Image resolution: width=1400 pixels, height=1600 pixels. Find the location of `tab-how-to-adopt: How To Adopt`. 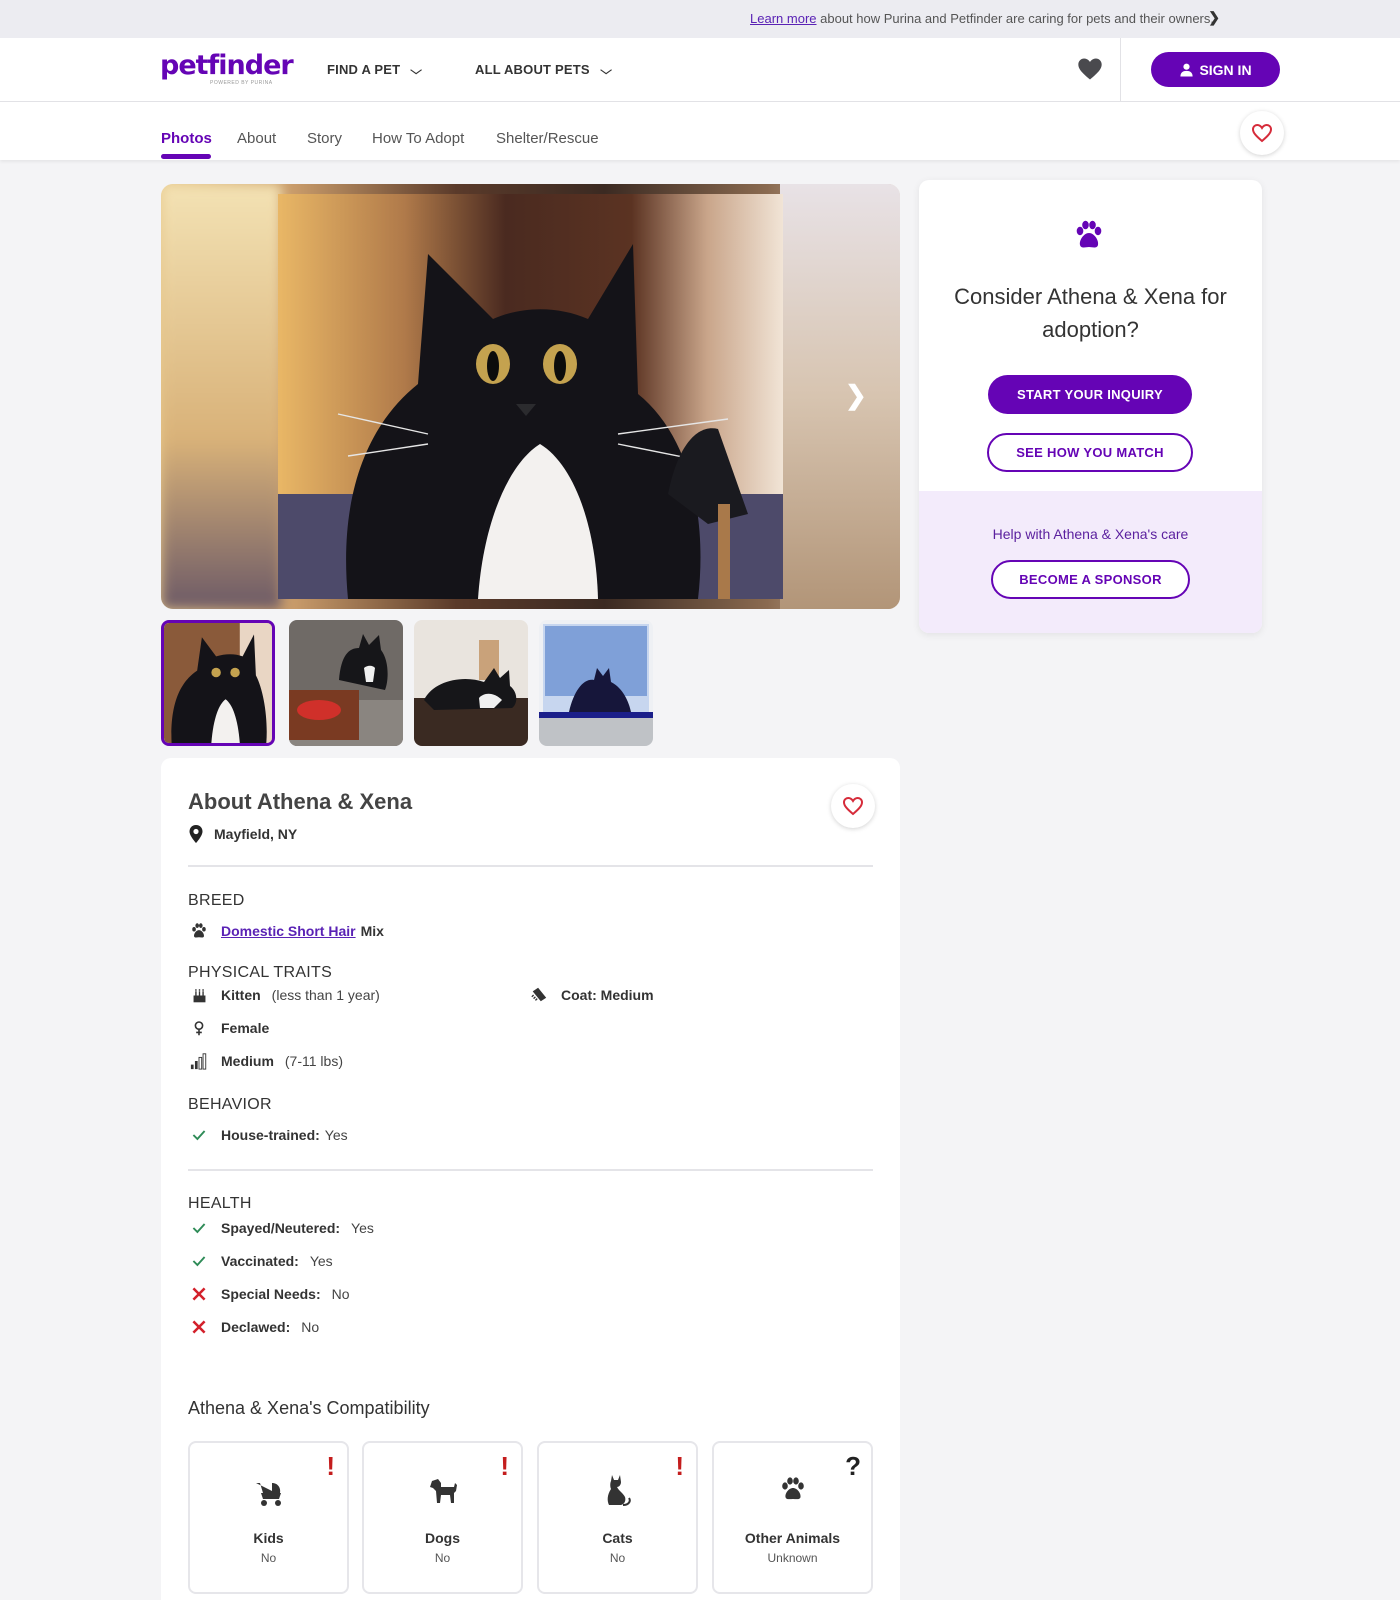

tab-how-to-adopt: How To Adopt is located at coordinates (418, 138).